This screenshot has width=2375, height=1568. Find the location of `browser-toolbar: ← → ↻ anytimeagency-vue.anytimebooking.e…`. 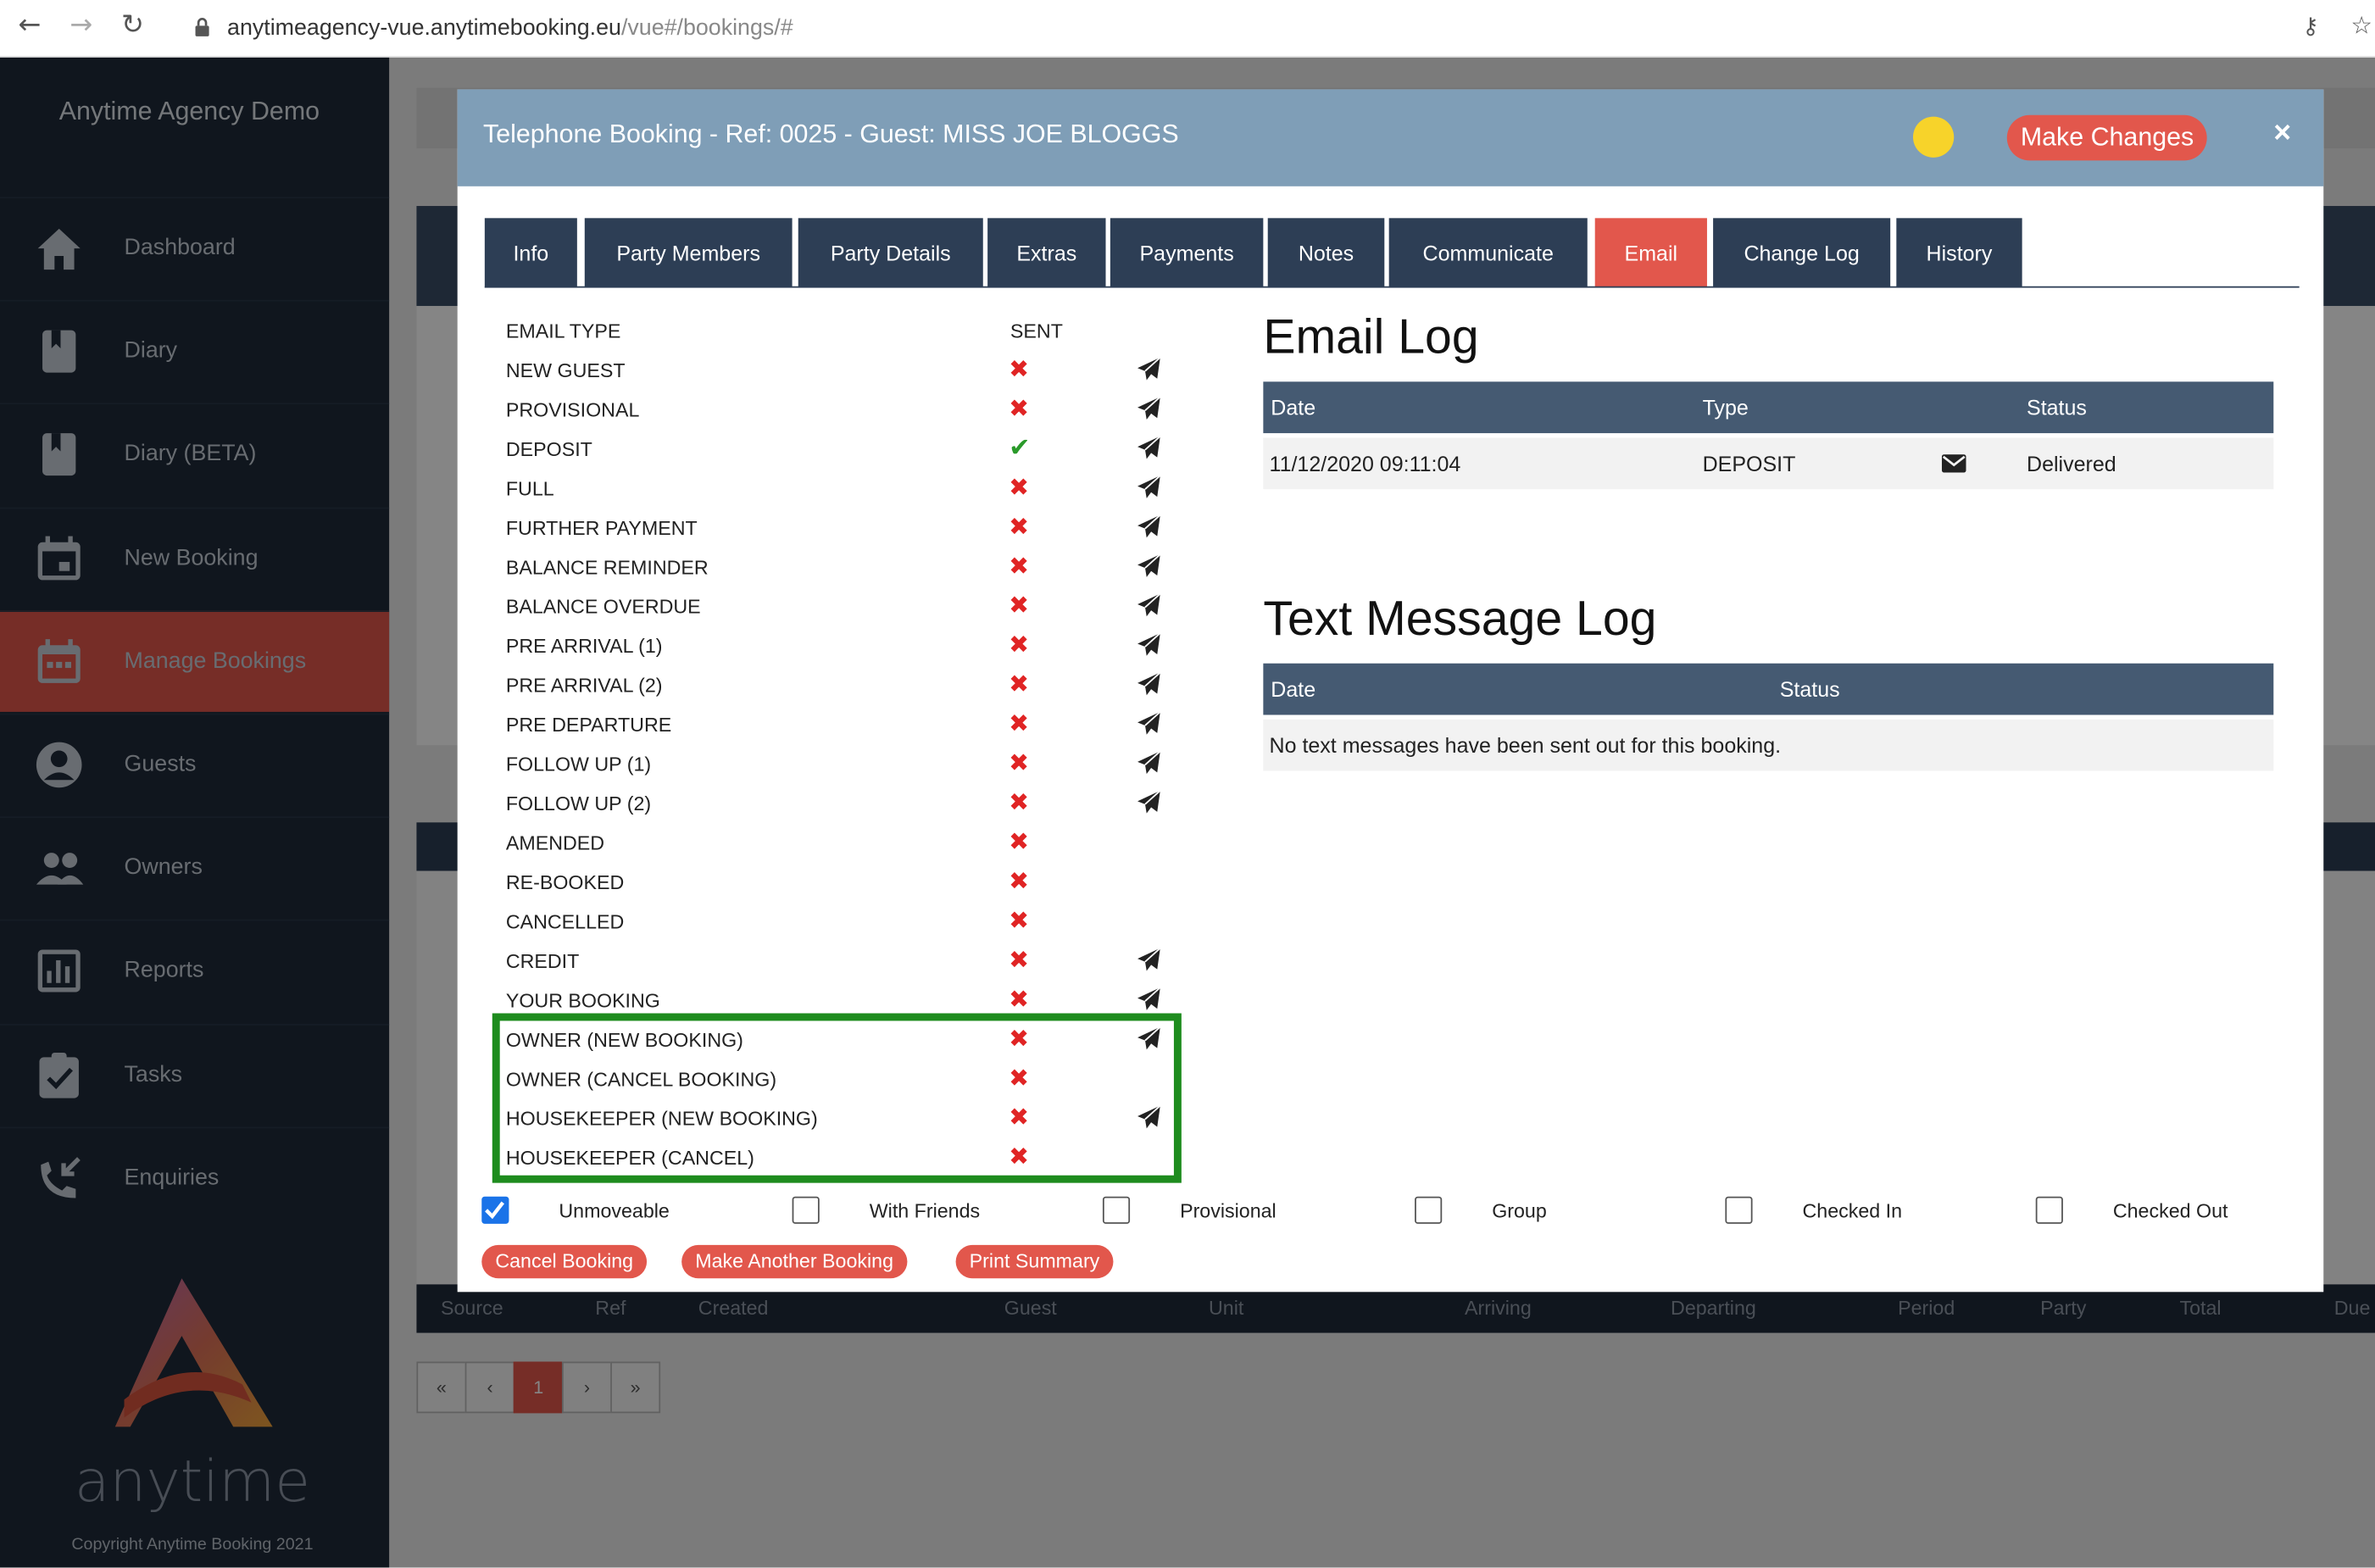

browser-toolbar: ← → ↻ anytimeagency-vue.anytimebooking.e… is located at coordinates (1187, 29).